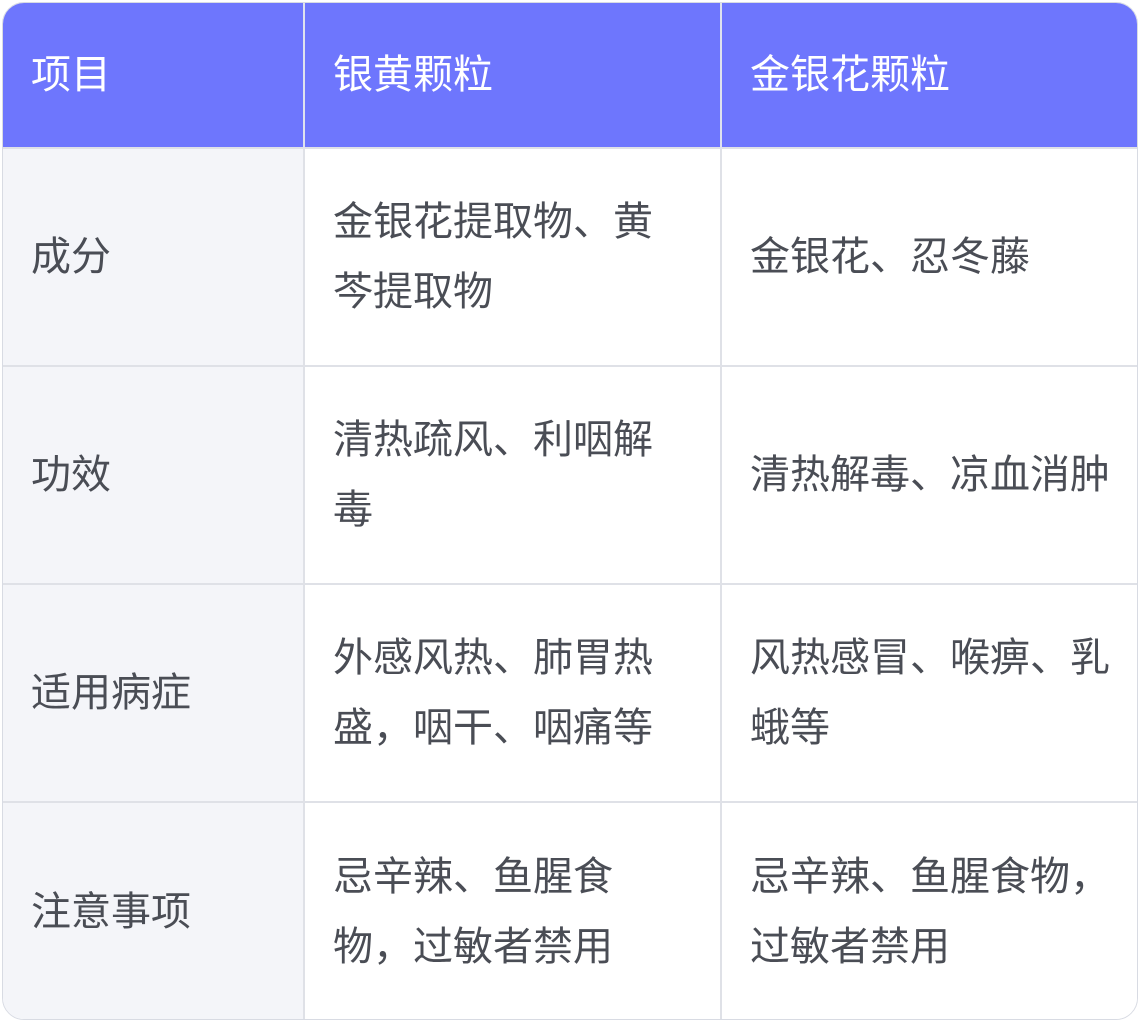  I want to click on cell-yinhuang: 外感风热、肺胃热盛，咽干、咽痛等, so click(513, 692).